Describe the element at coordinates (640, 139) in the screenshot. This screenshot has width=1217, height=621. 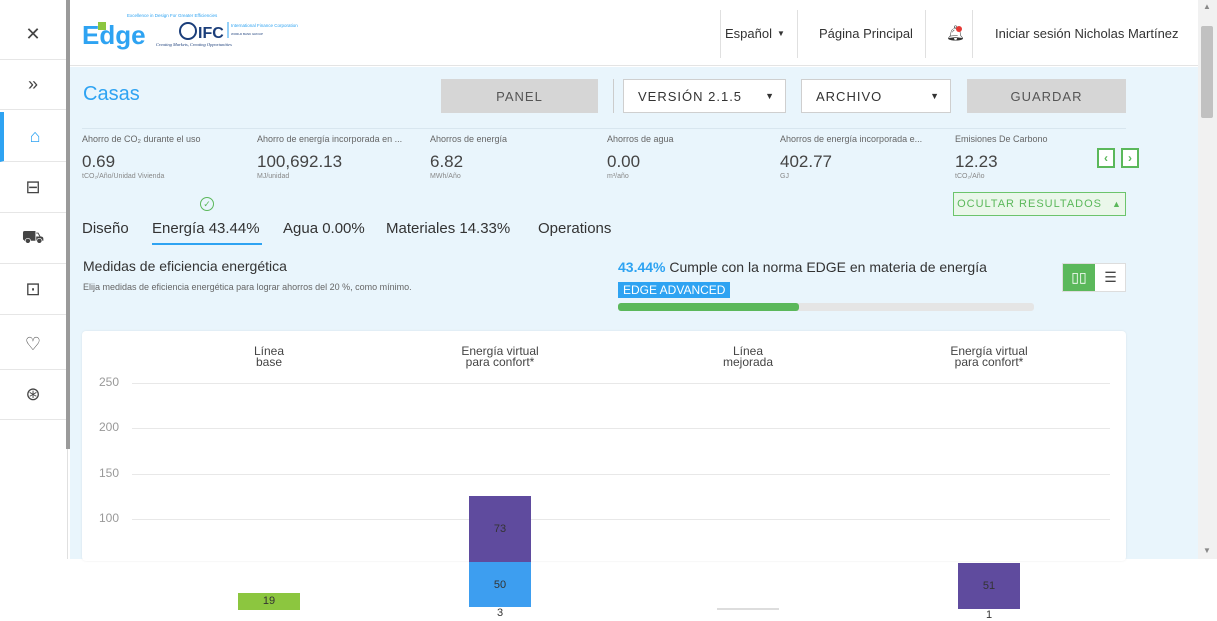
I see `metric-label: Ahorros de agua` at that location.